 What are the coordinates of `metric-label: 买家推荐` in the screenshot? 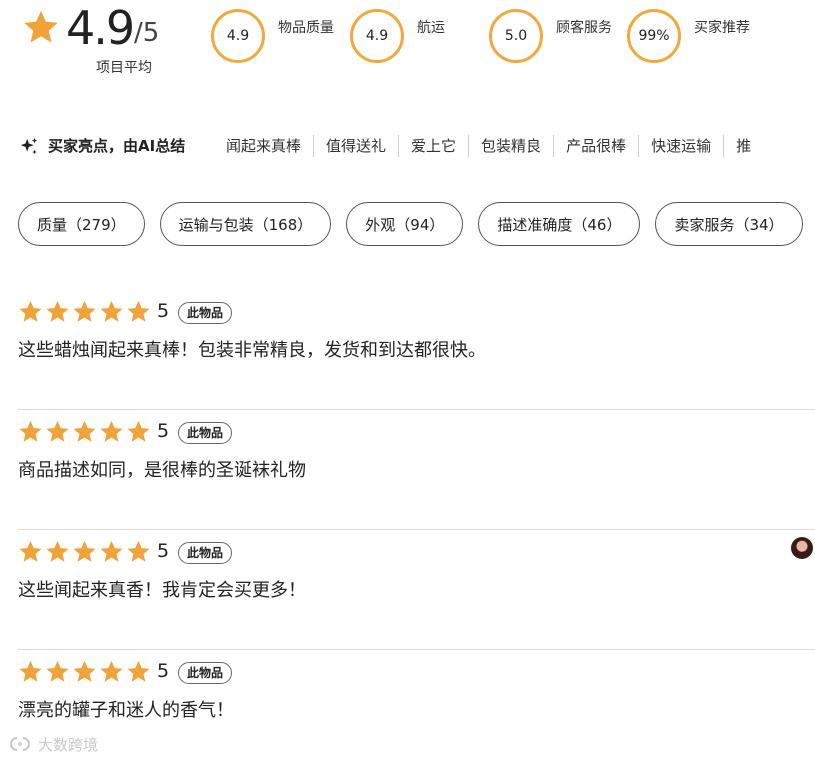 It's located at (722, 28).